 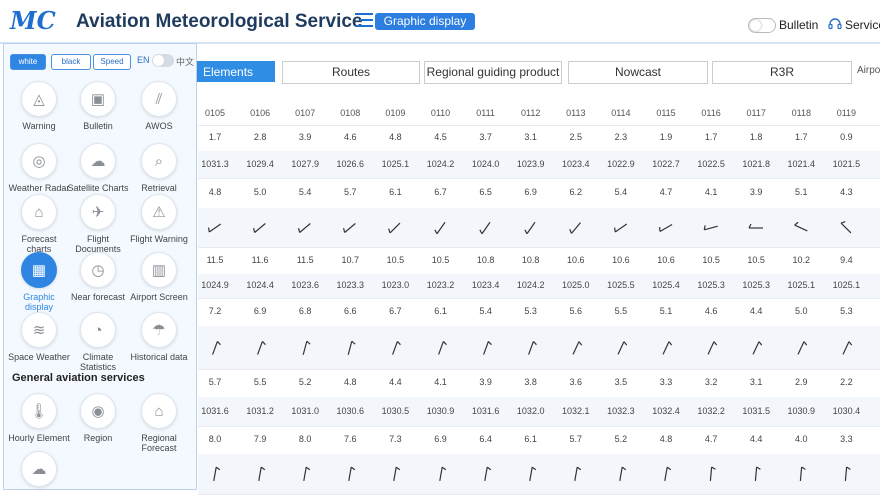 I want to click on menu-item-retrieval: ⌕ Retrieval, so click(x=159, y=168).